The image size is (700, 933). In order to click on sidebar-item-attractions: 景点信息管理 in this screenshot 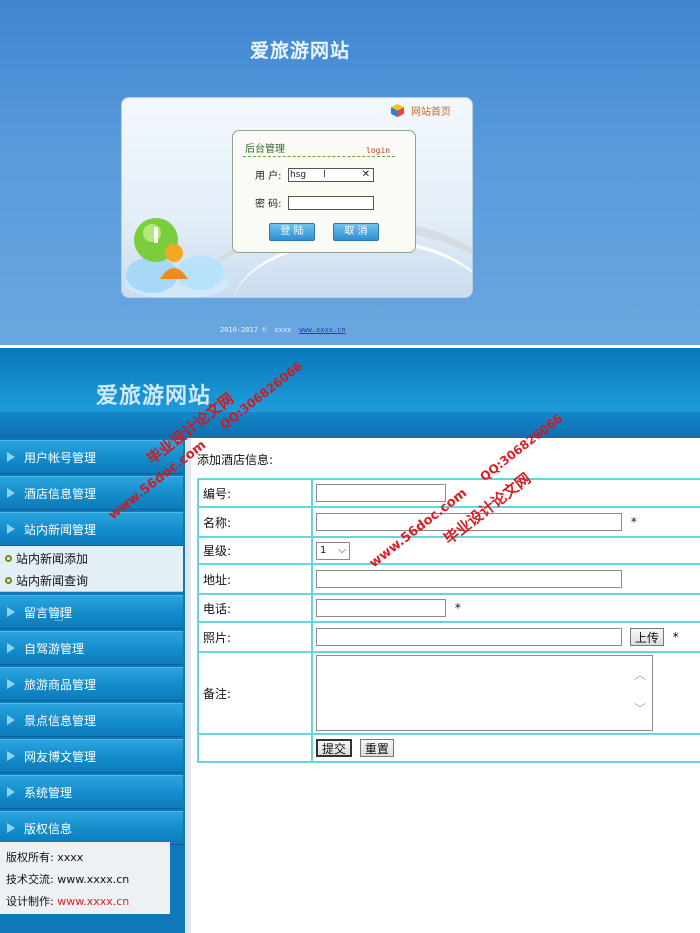, I will do `click(91, 720)`.